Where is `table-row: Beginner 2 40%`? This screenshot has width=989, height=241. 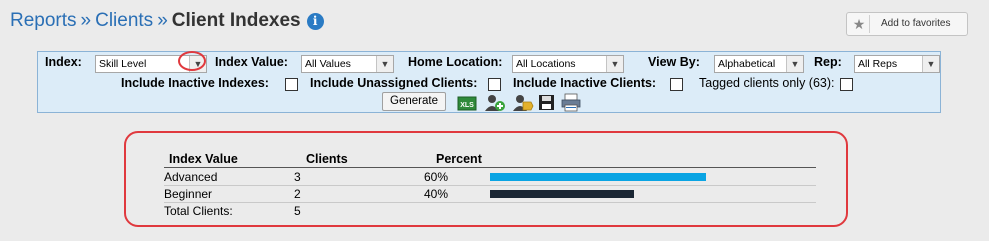 table-row: Beginner 2 40% is located at coordinates (490, 194).